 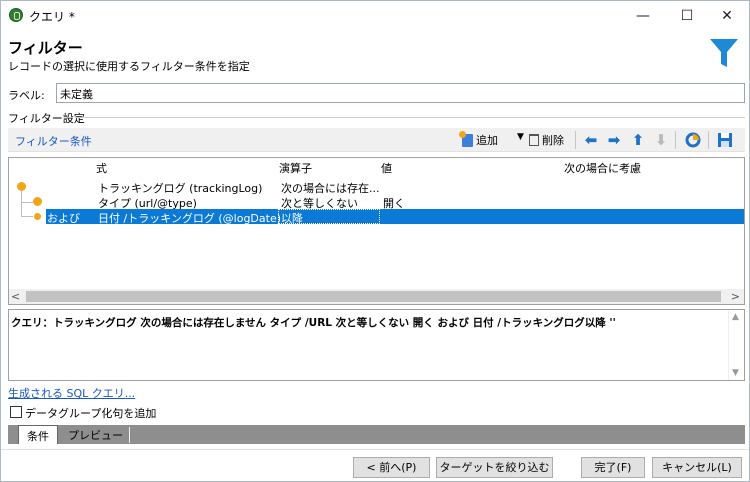 What do you see at coordinates (52, 17) in the screenshot?
I see `window-title: クエリ *` at bounding box center [52, 17].